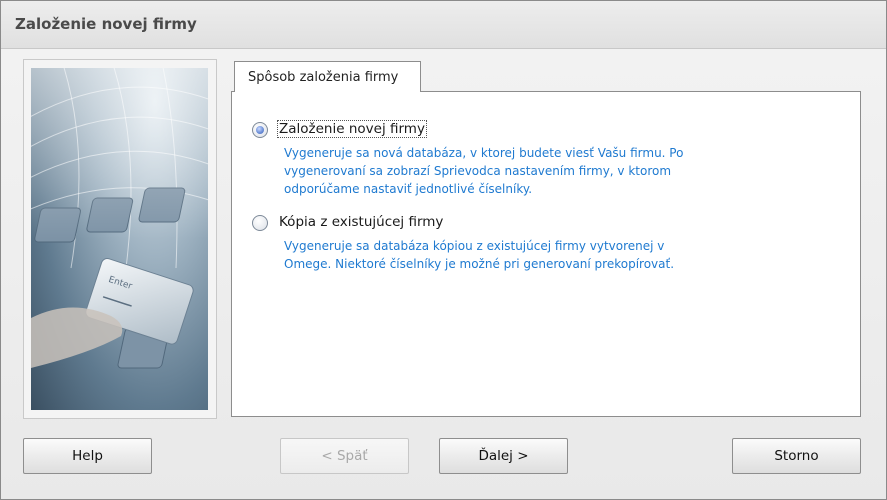  I want to click on option-copy-company-label: Kópia z existujúcej firmy, so click(361, 222).